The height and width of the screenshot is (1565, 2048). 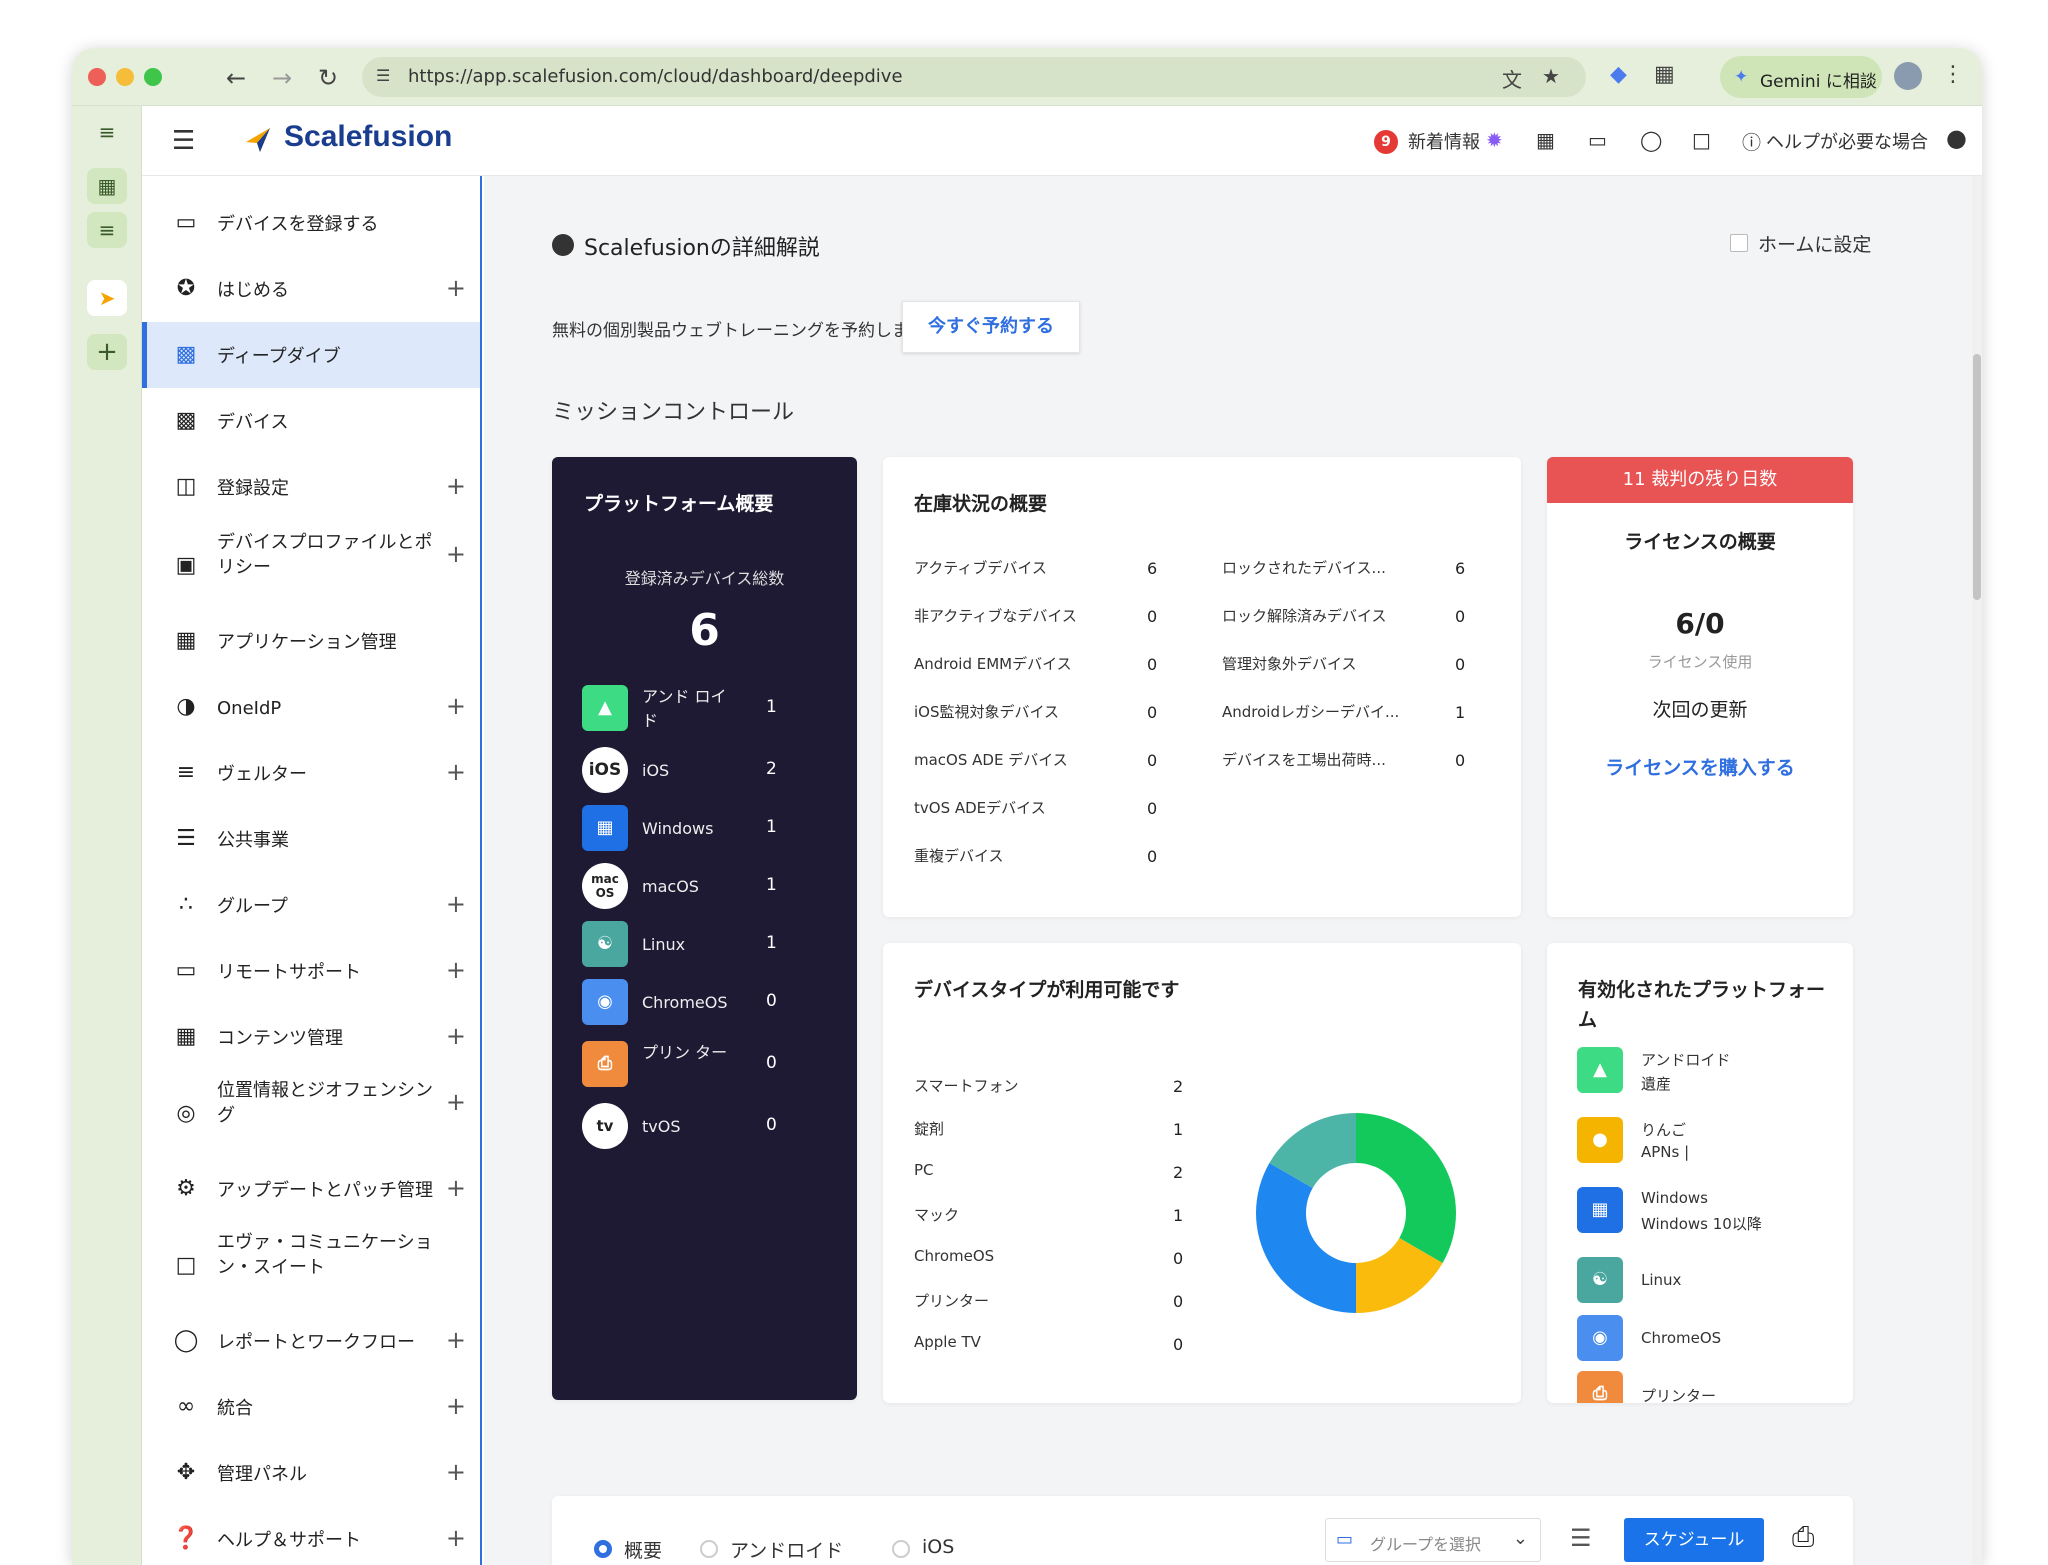 What do you see at coordinates (1707, 1387) in the screenshot?
I see `enabled-platform-row: ⎙ プリンター` at bounding box center [1707, 1387].